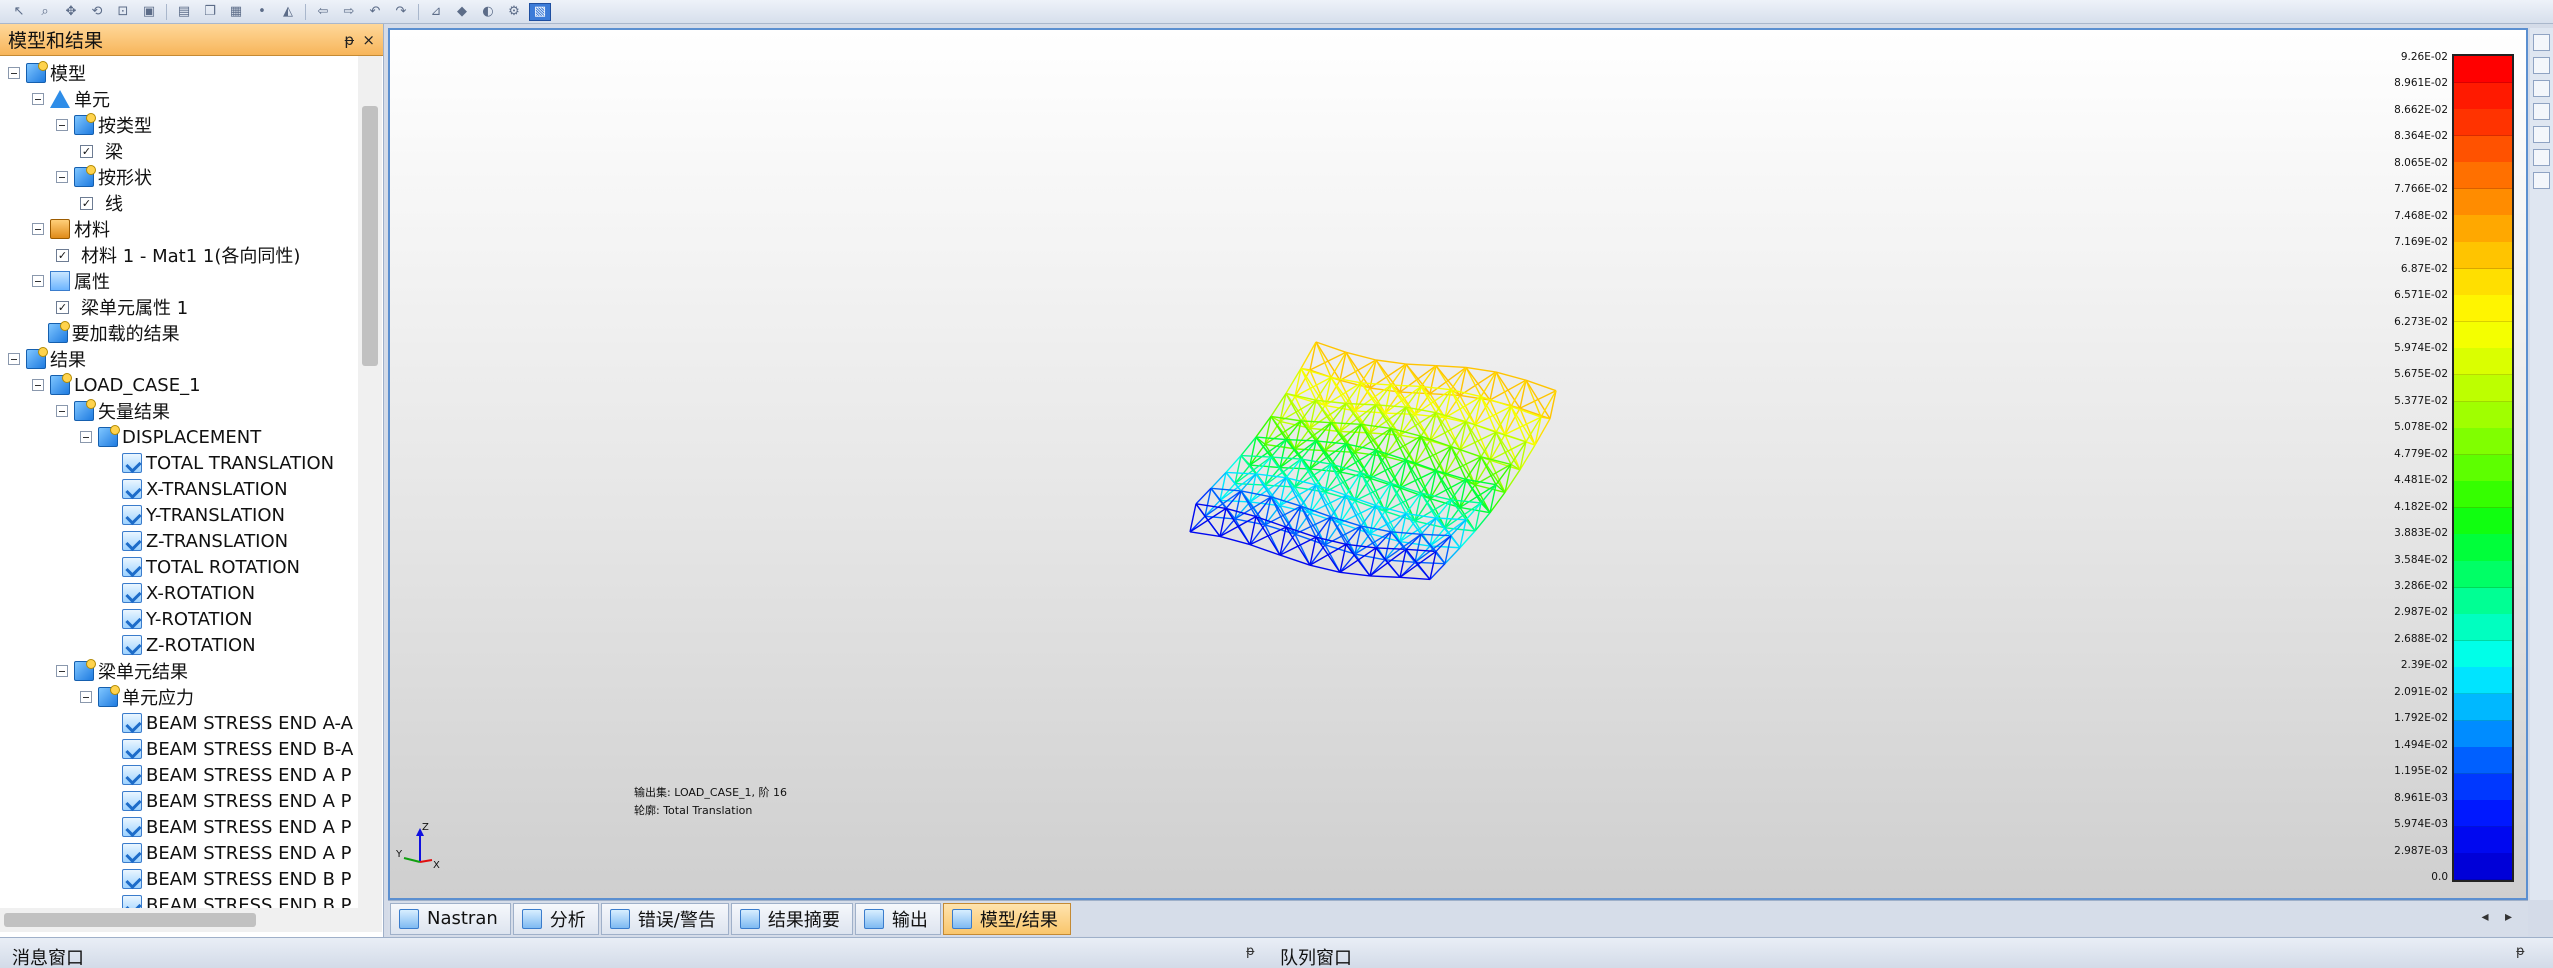 Image resolution: width=2553 pixels, height=968 pixels. What do you see at coordinates (1250, 951) in the screenshot?
I see `messages-pin-icon: ᵽ` at bounding box center [1250, 951].